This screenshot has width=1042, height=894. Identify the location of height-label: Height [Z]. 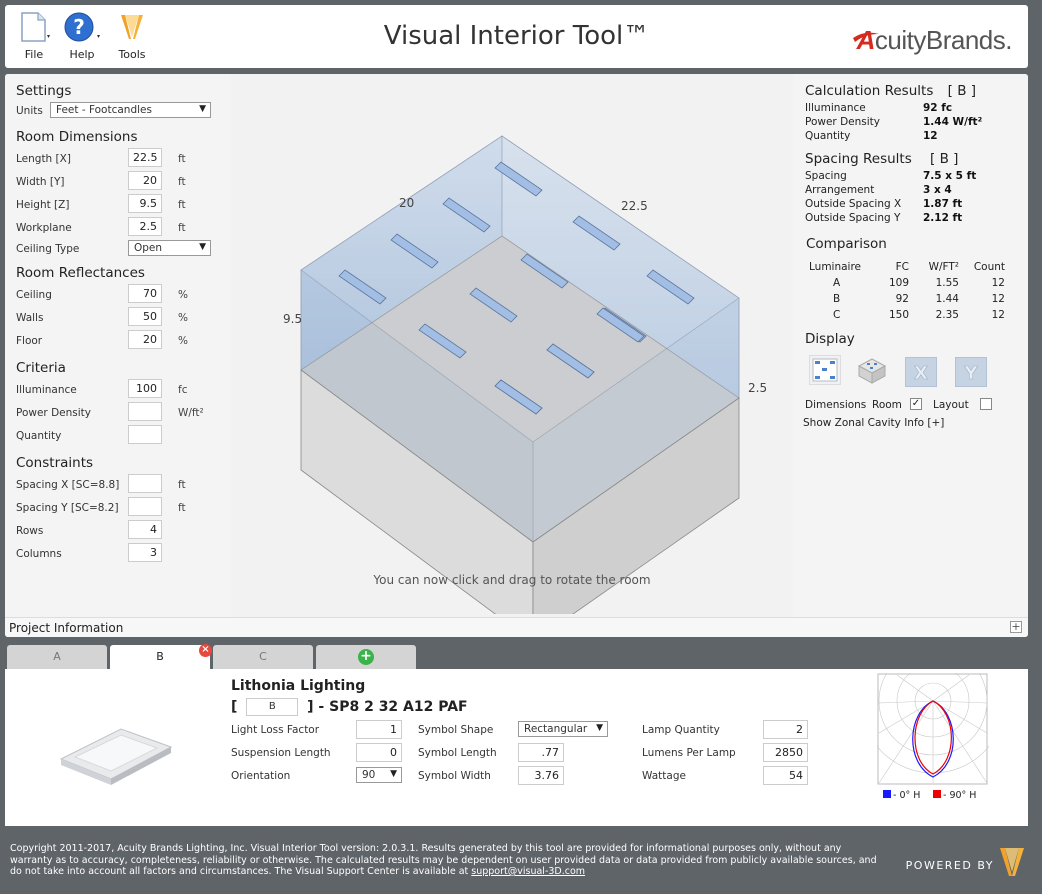
(43, 205).